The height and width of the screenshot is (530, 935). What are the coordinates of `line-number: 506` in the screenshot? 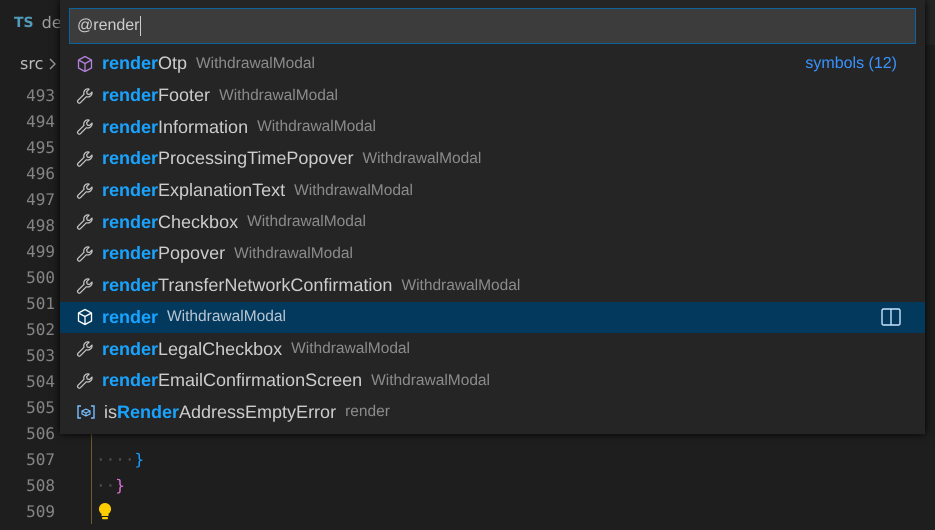 It's located at (40, 433).